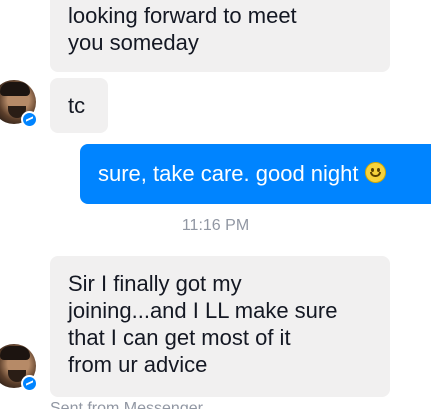 This screenshot has width=431, height=409. I want to click on outgoing-message-bubble: sure, take care. good night, so click(255, 174).